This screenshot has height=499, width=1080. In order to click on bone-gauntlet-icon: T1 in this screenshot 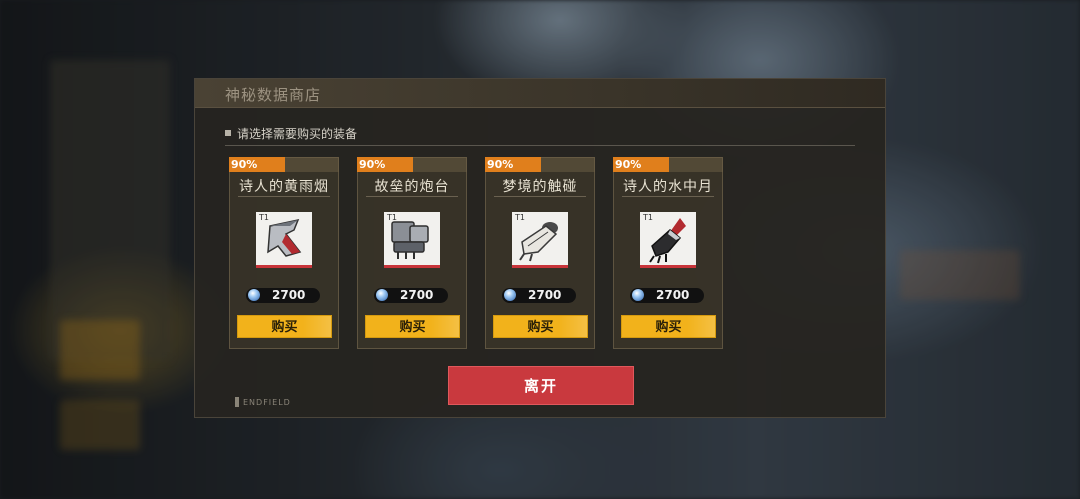, I will do `click(540, 240)`.